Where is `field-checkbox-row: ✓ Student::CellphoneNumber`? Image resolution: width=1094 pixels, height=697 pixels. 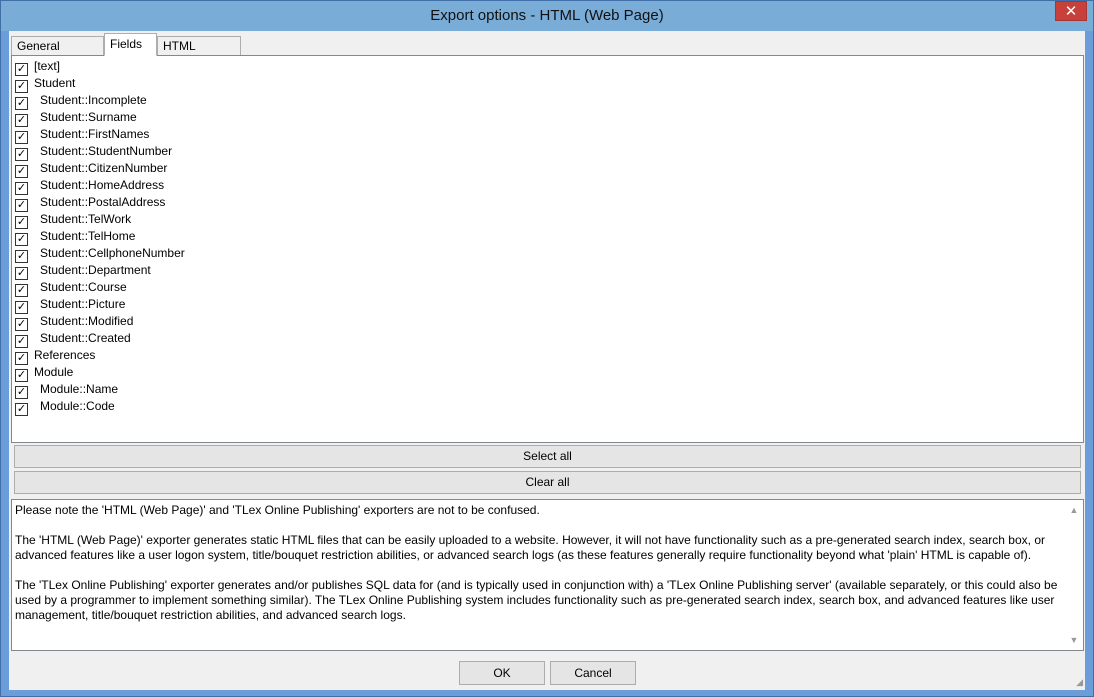 field-checkbox-row: ✓ Student::CellphoneNumber is located at coordinates (100, 254).